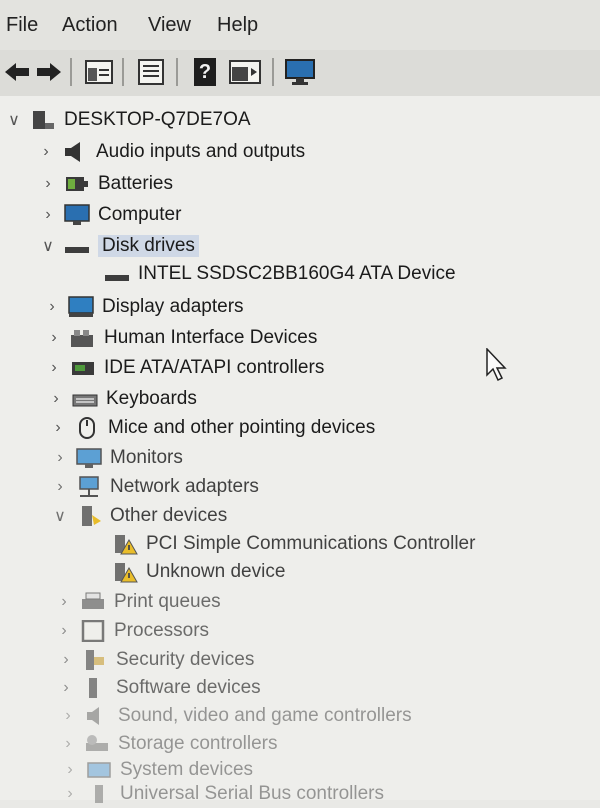 Image resolution: width=600 pixels, height=808 pixels. I want to click on tree-item-label: Universal Serial Bus controllers, so click(252, 793).